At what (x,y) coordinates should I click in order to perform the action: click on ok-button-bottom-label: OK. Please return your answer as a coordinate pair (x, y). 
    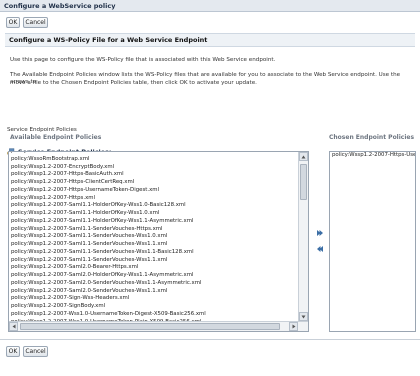
    Looking at the image, I should click on (13, 351).